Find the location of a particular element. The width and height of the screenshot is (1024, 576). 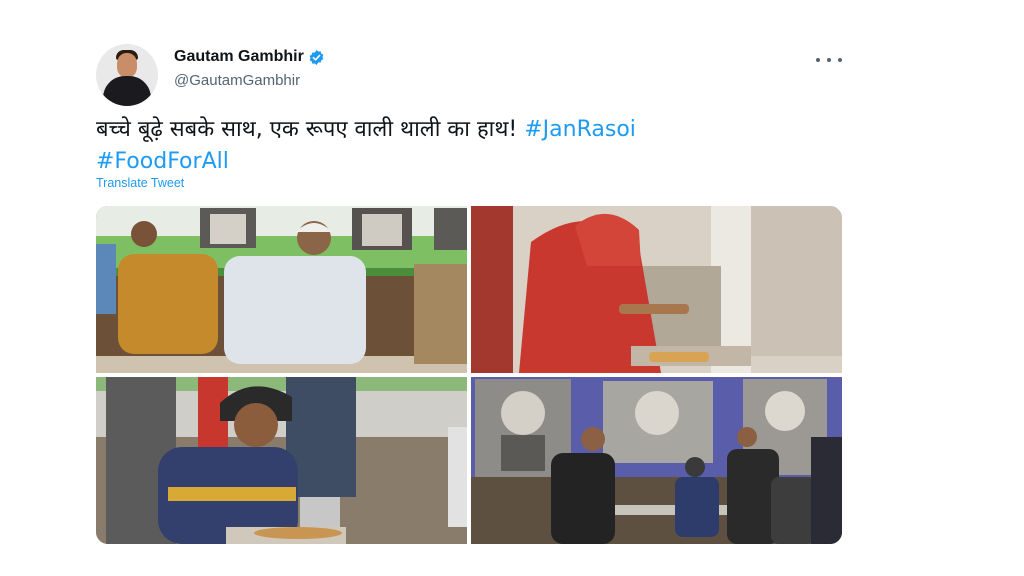

avatar is located at coordinates (127, 75).